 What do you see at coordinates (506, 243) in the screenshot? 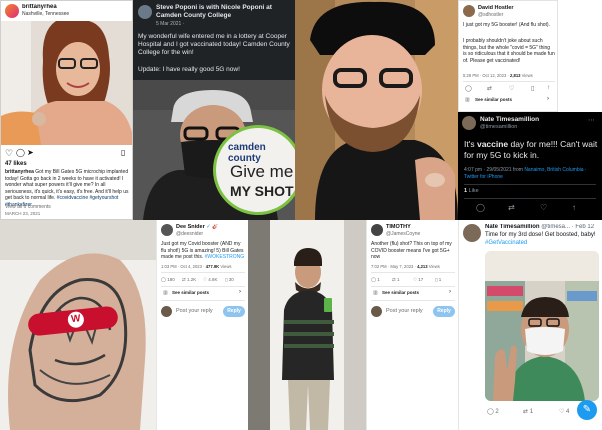
I see `hashtag: #GetVaccinated` at bounding box center [506, 243].